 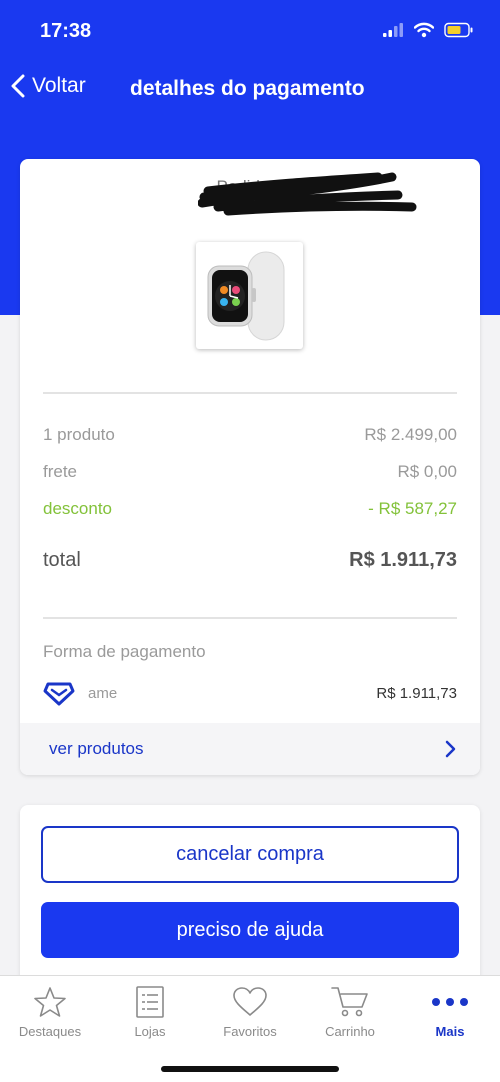 I want to click on see-products-label: ver produtos, so click(x=96, y=748).